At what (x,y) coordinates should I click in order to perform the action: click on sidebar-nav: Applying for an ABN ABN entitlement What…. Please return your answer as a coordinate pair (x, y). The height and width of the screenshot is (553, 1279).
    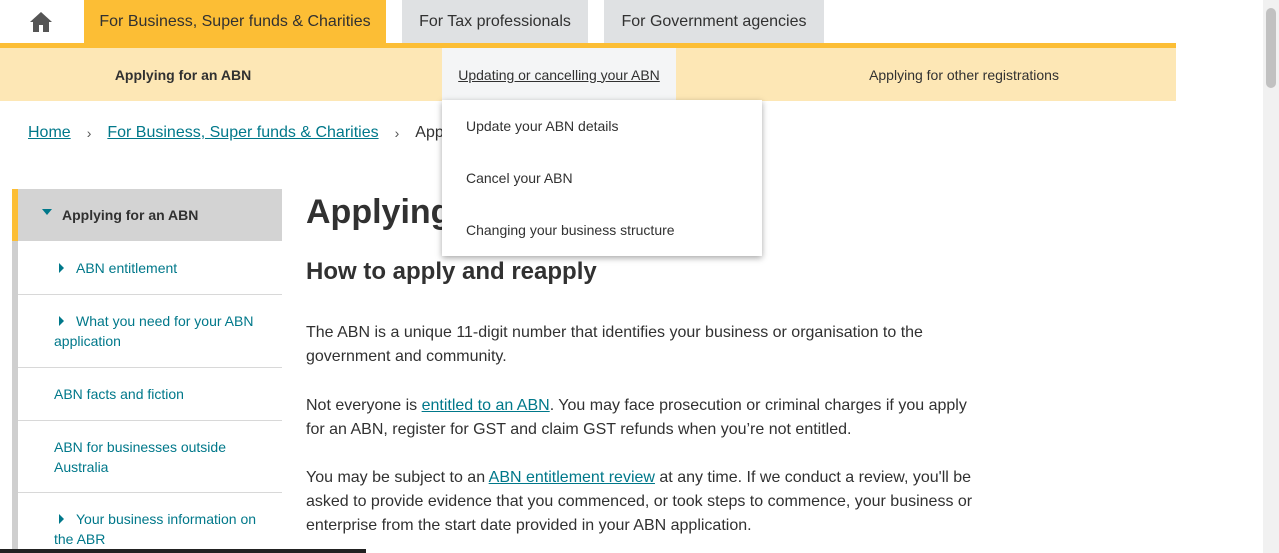
    Looking at the image, I should click on (147, 371).